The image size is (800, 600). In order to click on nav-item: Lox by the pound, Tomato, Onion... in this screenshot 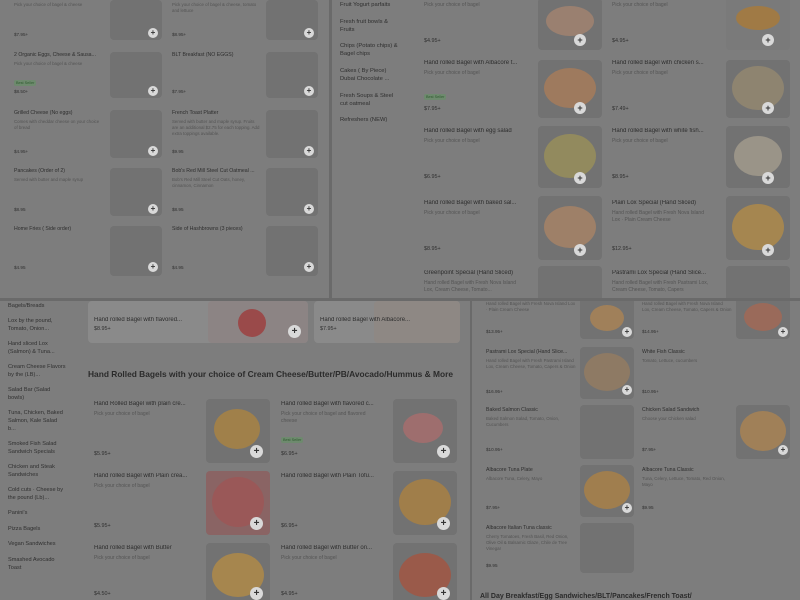, I will do `click(37, 325)`.